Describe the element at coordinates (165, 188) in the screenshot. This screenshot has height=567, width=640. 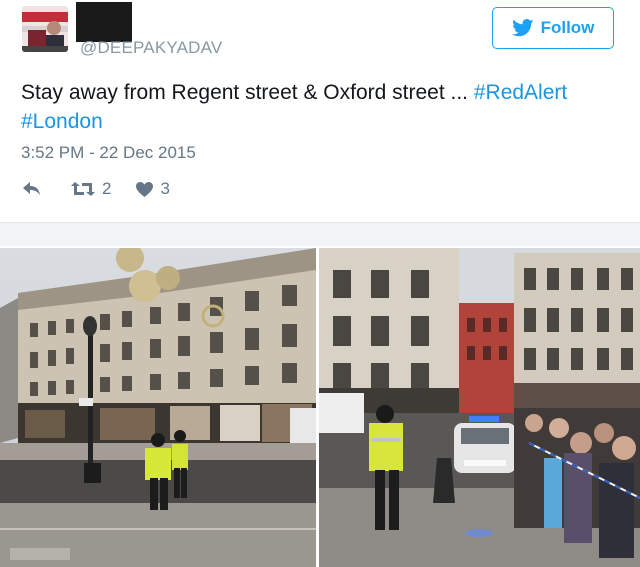
I see `like-count: 3` at that location.